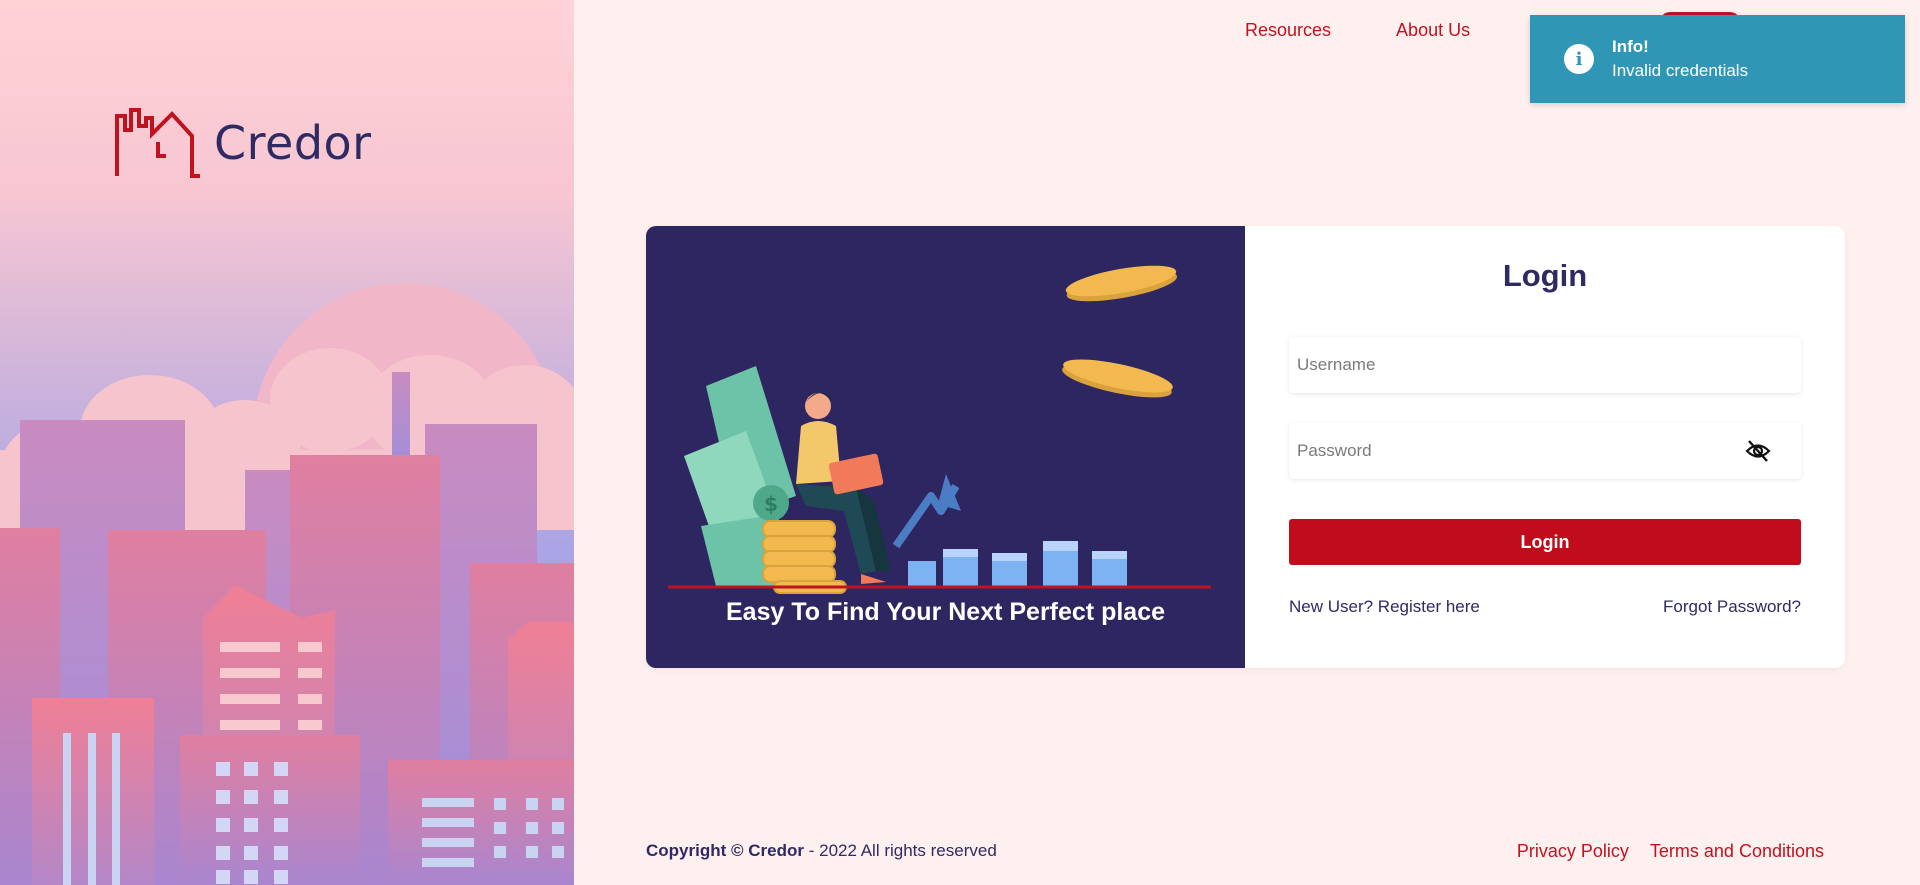 This screenshot has height=885, width=1920. I want to click on copyright-suffix: - 2022 All rights reserved, so click(902, 850).